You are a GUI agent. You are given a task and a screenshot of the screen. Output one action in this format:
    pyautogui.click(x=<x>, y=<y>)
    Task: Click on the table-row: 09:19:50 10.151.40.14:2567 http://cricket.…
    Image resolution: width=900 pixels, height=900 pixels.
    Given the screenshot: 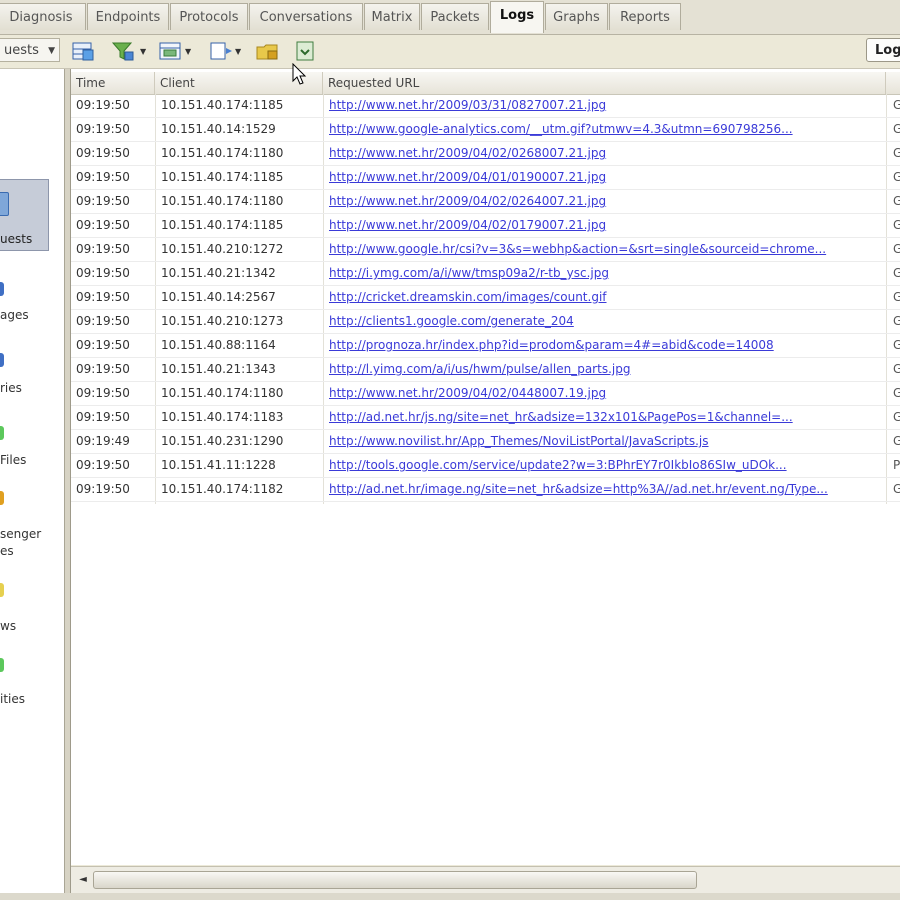 What is the action you would take?
    pyautogui.click(x=485, y=298)
    